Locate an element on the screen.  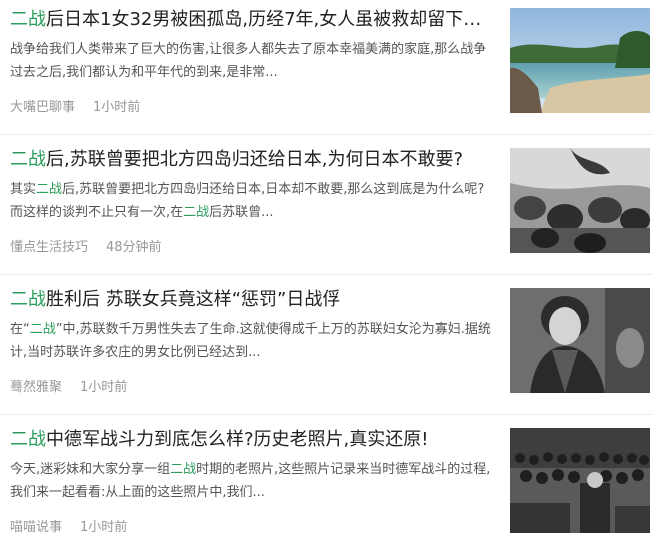
article-title: 二战后,苏联曾要把北方四岛归还给日本,为何日本不敢要? is located at coordinates (250, 160).